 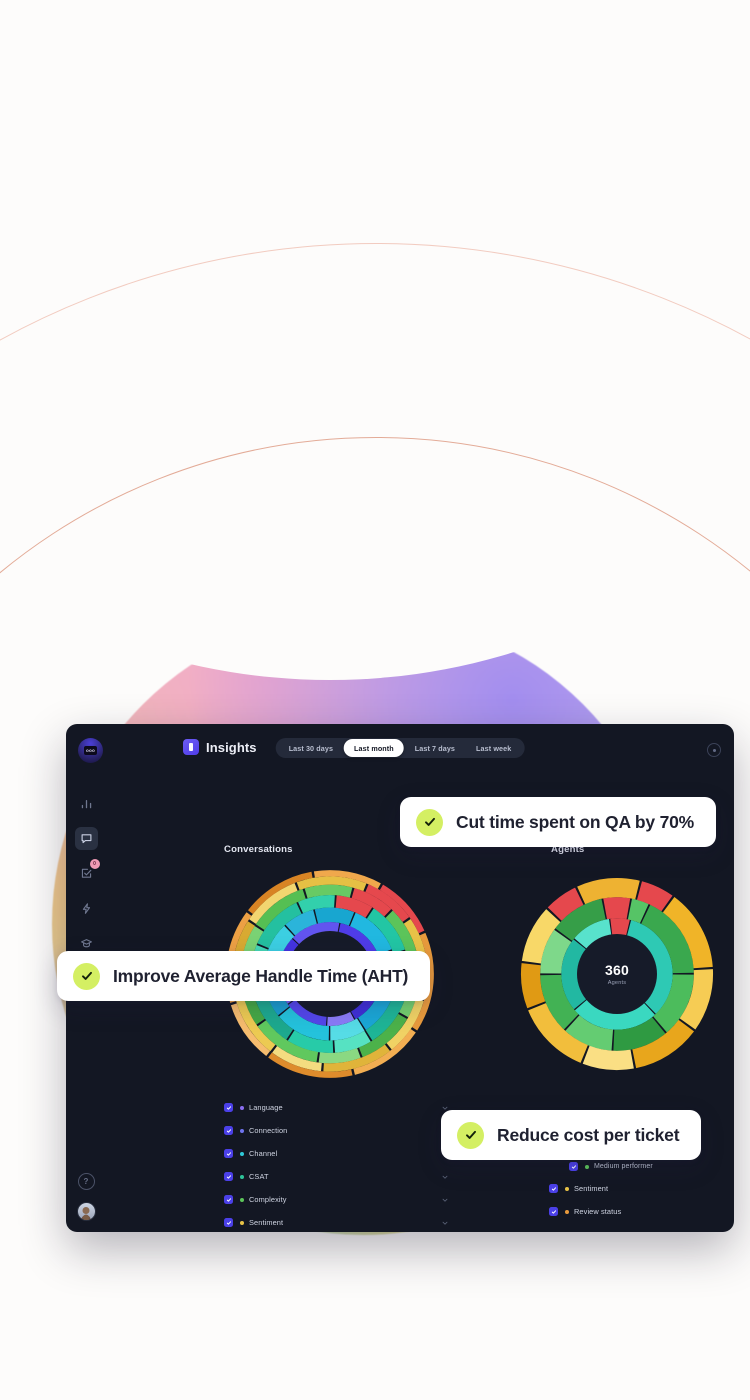 What do you see at coordinates (493, 748) in the screenshot?
I see `date-range-tab-last-week: Last week` at bounding box center [493, 748].